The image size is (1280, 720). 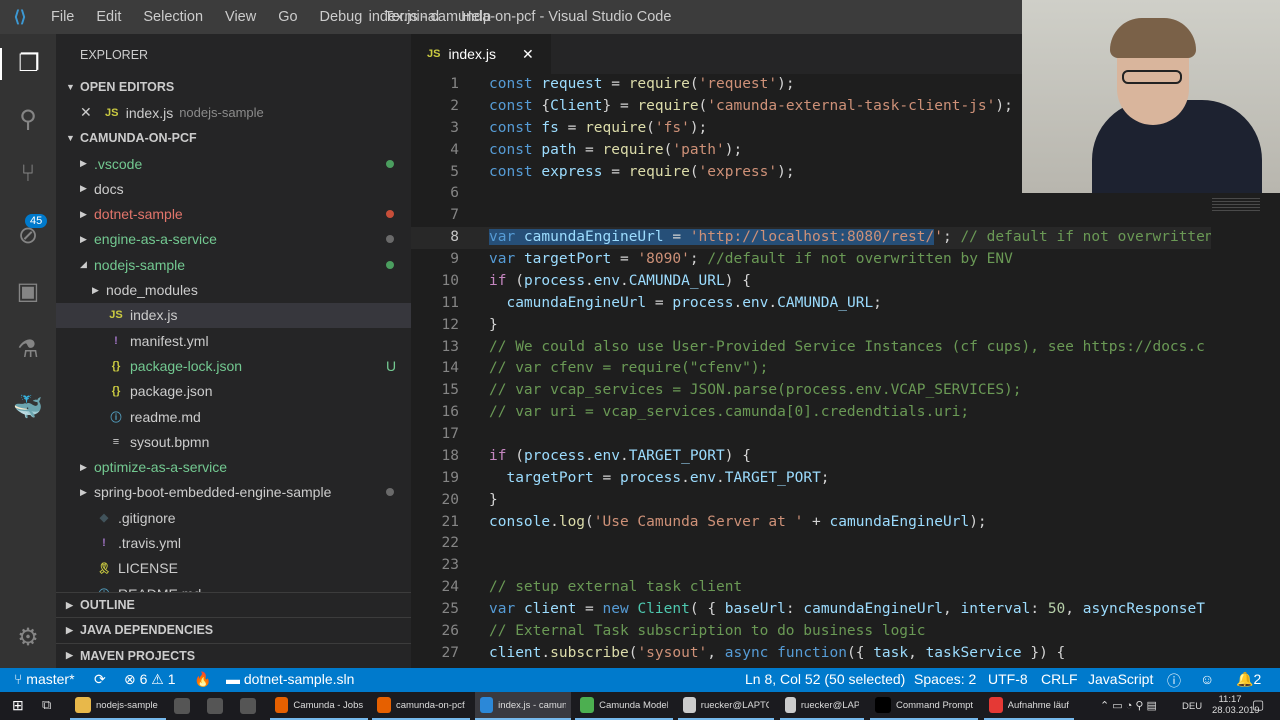 What do you see at coordinates (233, 568) in the screenshot?
I see `tree-item: 🎗 LICENSE` at bounding box center [233, 568].